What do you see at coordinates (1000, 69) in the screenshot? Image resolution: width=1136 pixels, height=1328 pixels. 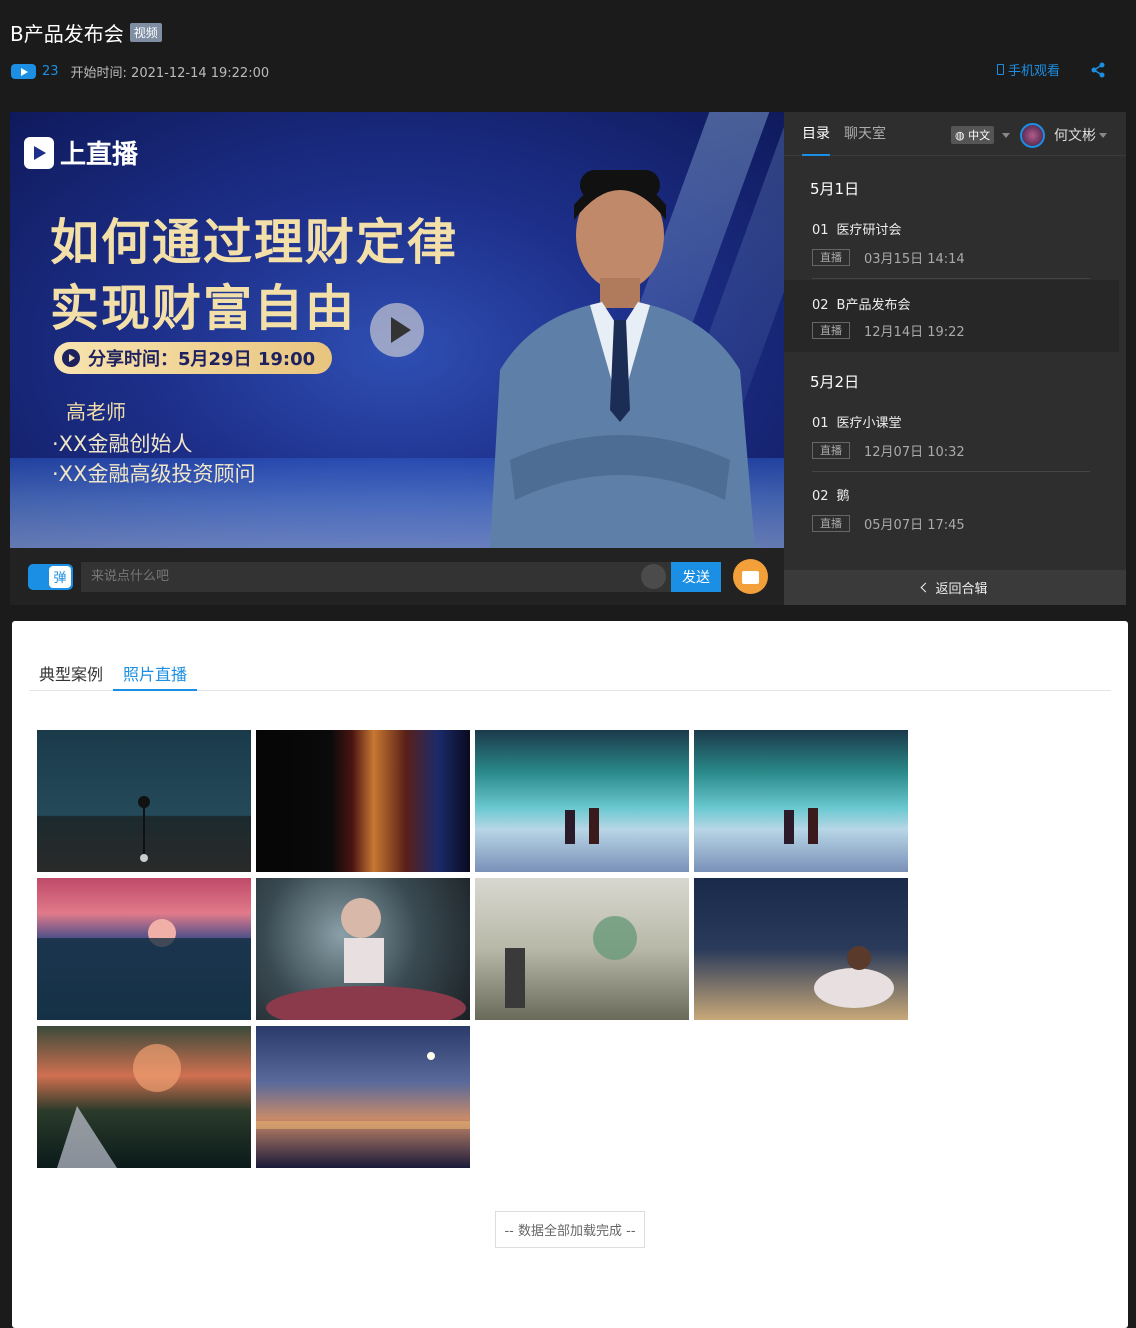 I see `phone-icon` at bounding box center [1000, 69].